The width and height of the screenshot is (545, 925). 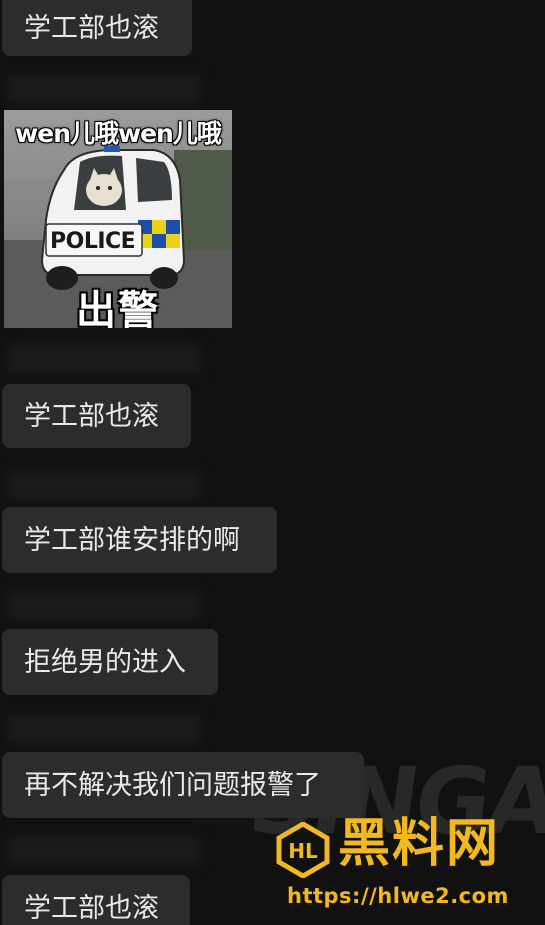 What do you see at coordinates (105, 662) in the screenshot?
I see `message-text: 拒绝男的进入` at bounding box center [105, 662].